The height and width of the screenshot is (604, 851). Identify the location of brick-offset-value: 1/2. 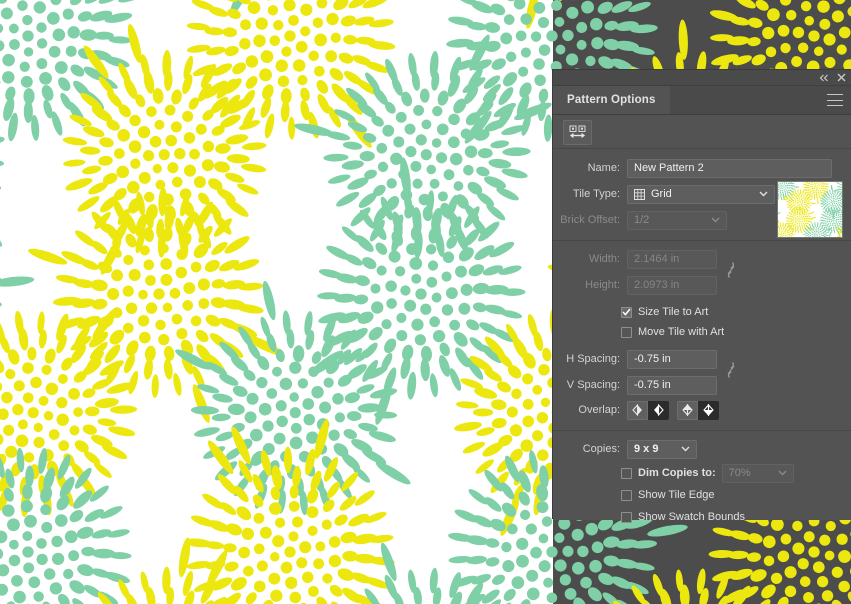
(642, 220).